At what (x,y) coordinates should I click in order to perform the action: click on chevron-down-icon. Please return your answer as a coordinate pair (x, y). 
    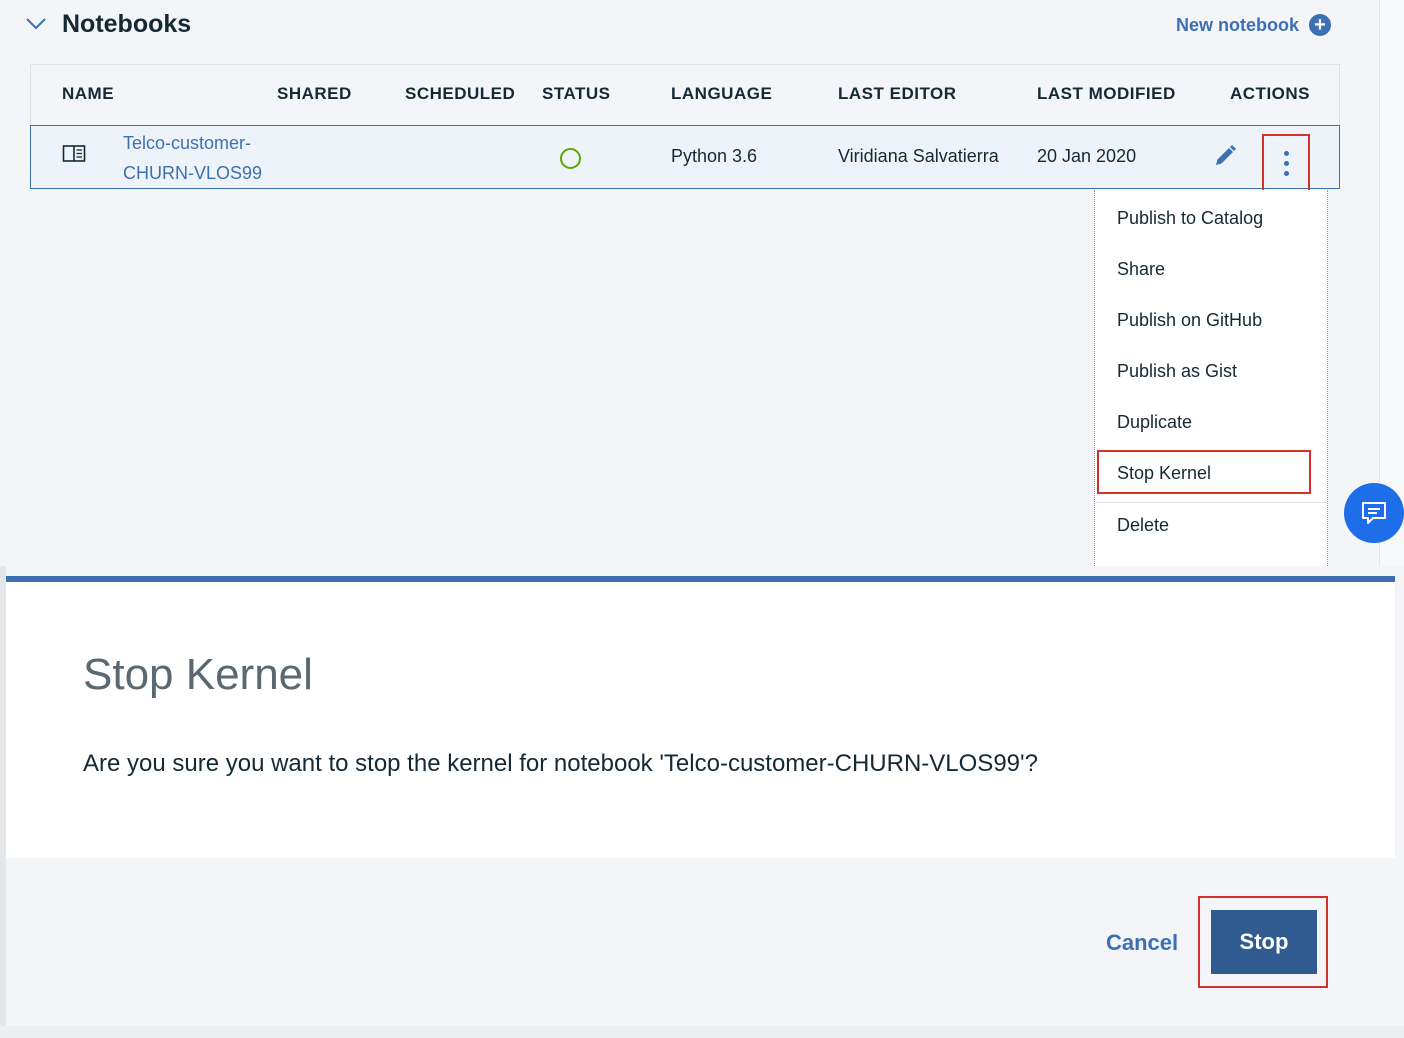
    Looking at the image, I should click on (36, 24).